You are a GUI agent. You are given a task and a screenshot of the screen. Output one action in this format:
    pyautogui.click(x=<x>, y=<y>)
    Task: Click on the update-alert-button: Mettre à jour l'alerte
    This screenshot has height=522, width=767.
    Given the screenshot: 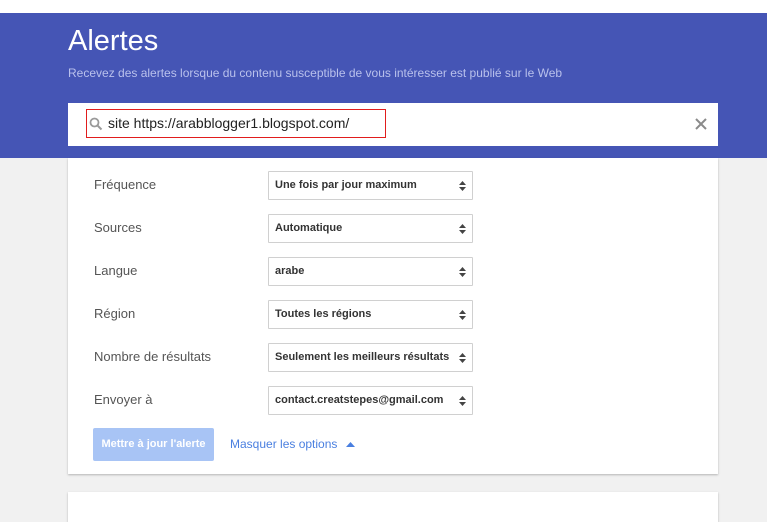 What is the action you would take?
    pyautogui.click(x=153, y=444)
    